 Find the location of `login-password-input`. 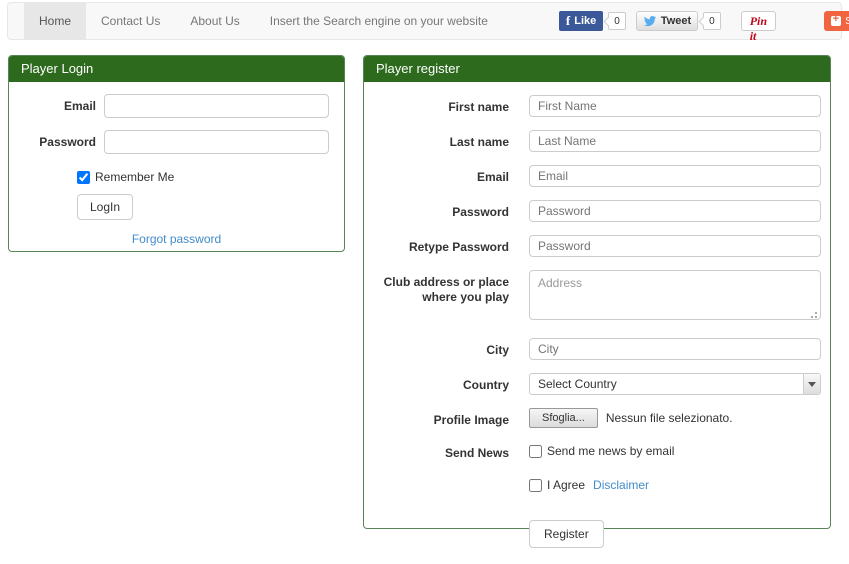

login-password-input is located at coordinates (216, 142).